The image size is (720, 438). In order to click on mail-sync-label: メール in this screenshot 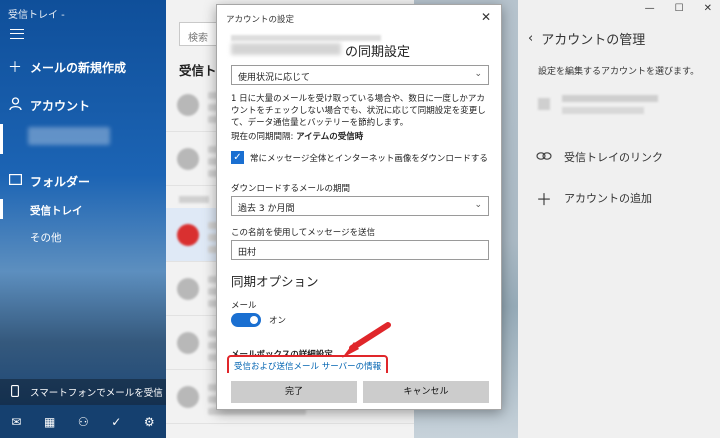, I will do `click(244, 306)`.